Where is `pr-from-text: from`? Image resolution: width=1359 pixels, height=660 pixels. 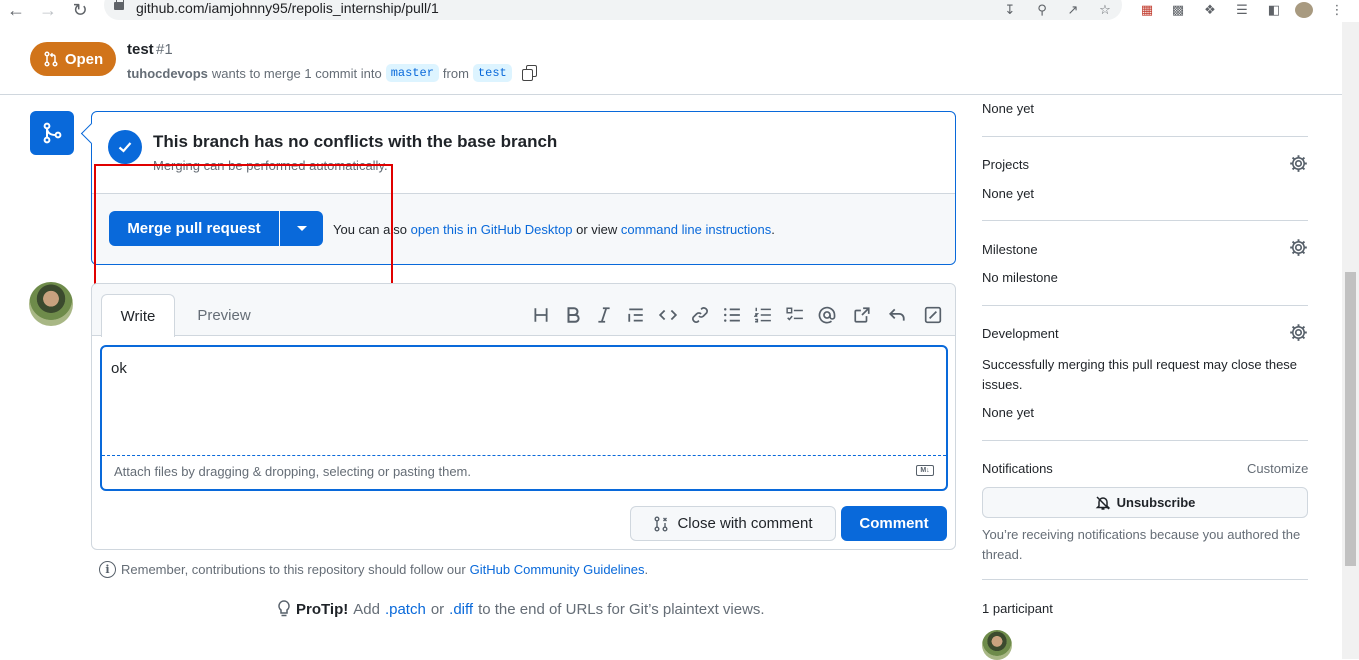
pr-from-text: from is located at coordinates (455, 73).